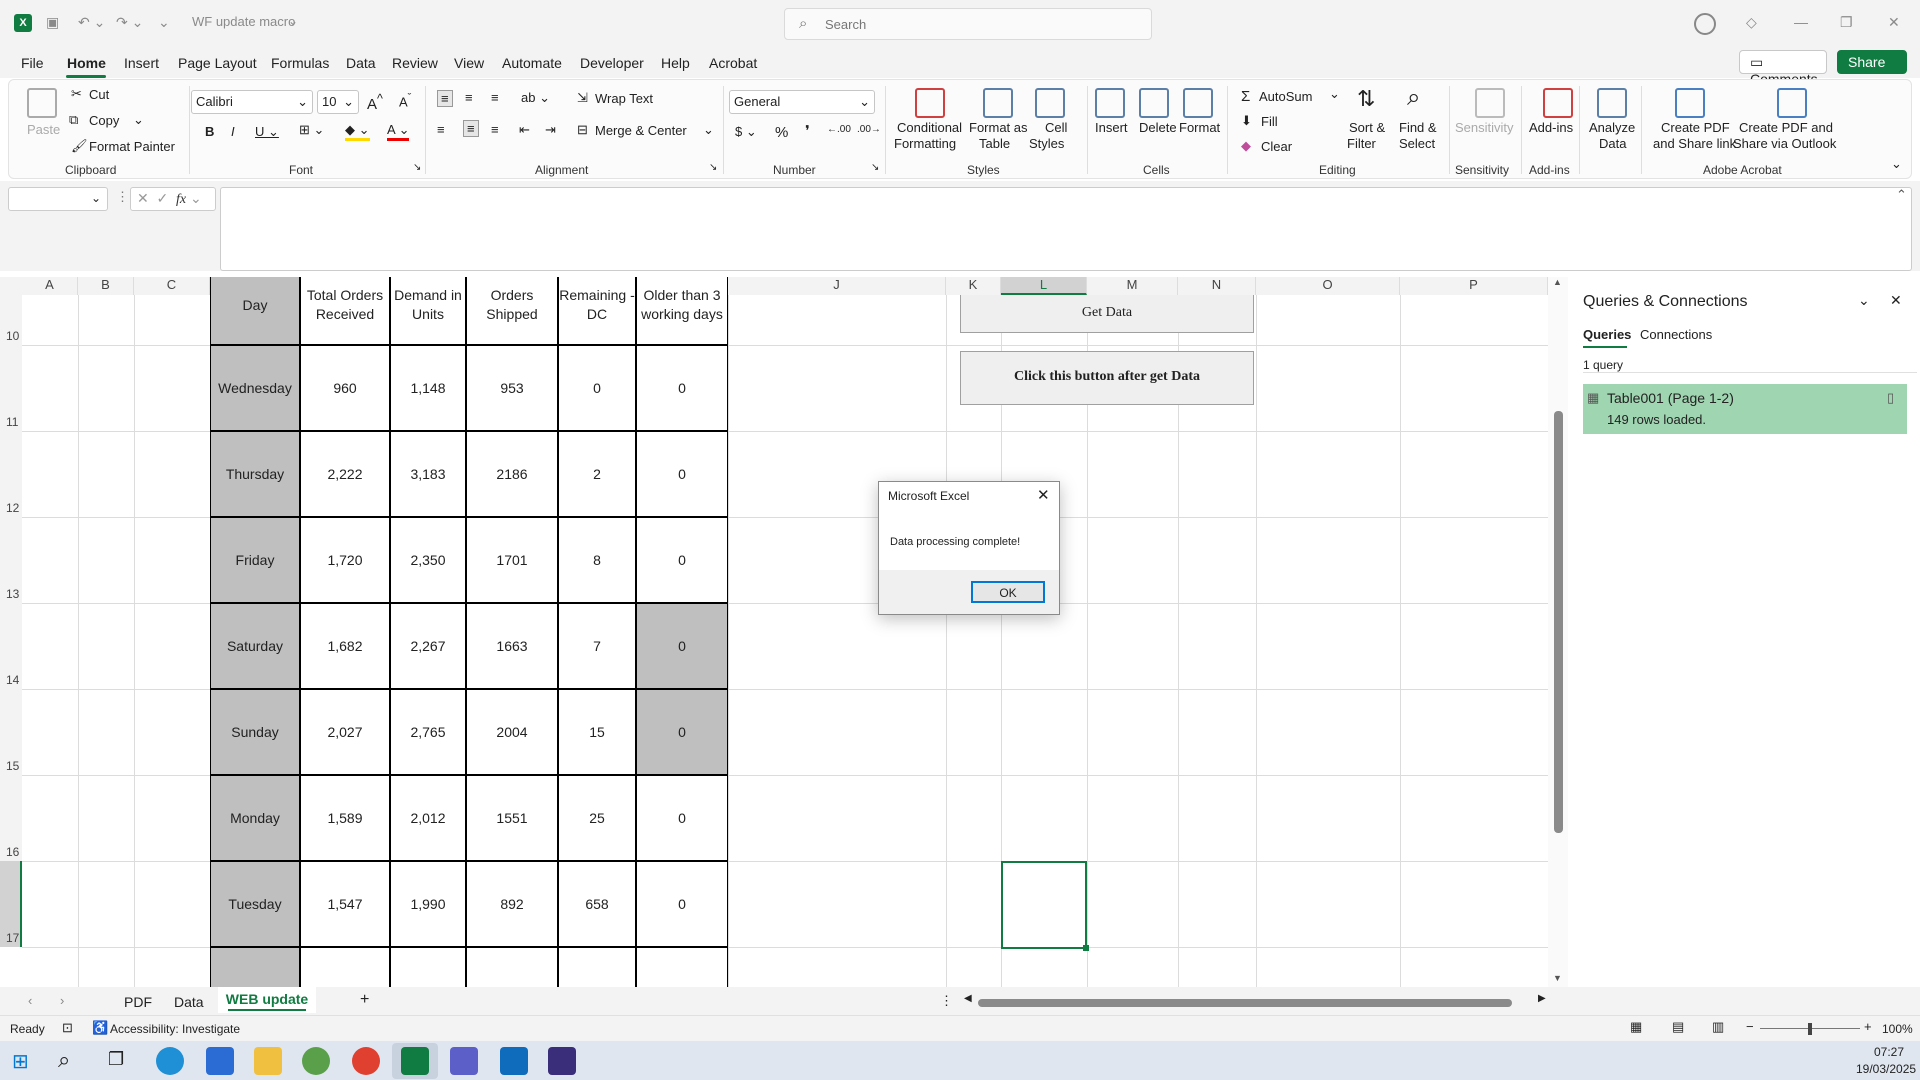  I want to click on menu-data: Data, so click(361, 63).